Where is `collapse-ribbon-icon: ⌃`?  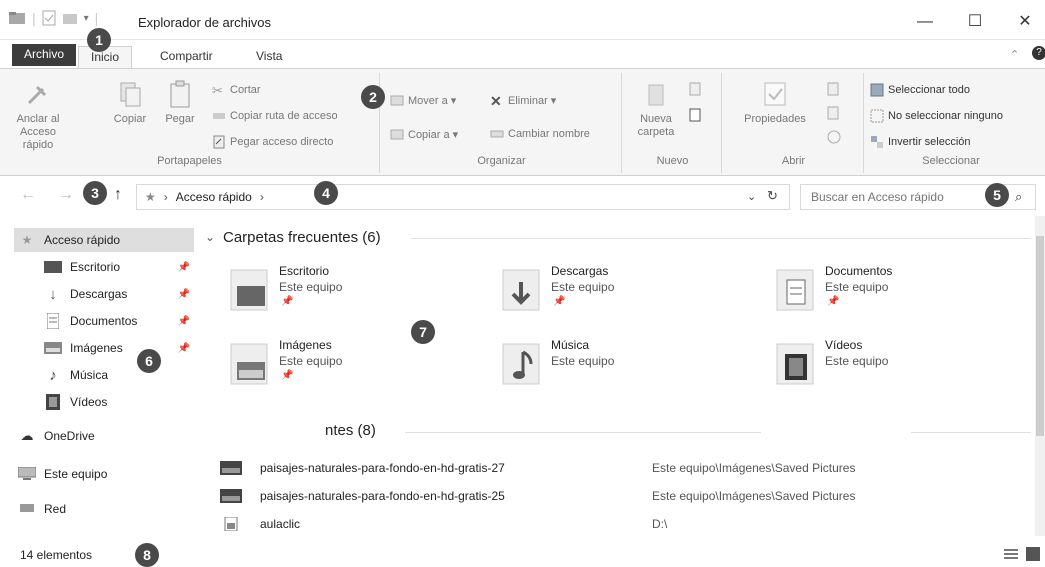
collapse-ribbon-icon: ⌃ is located at coordinates (1014, 54).